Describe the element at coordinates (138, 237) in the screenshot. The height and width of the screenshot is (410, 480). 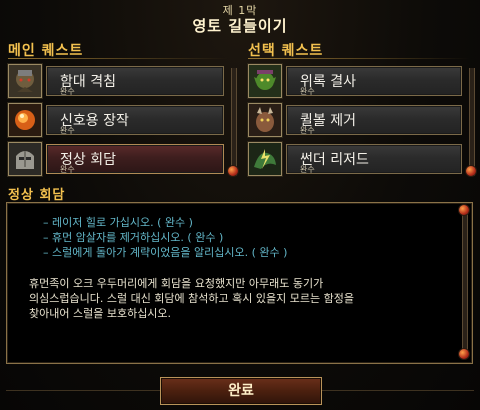
I see `objective-text: 휴먼 암살자를 제거하십시오. ( 완수 )` at that location.